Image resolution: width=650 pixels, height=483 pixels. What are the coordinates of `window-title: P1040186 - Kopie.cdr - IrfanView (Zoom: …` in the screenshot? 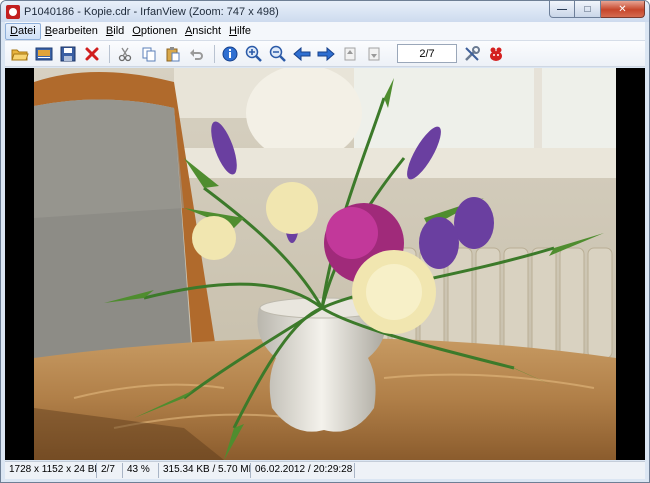 It's located at (151, 11).